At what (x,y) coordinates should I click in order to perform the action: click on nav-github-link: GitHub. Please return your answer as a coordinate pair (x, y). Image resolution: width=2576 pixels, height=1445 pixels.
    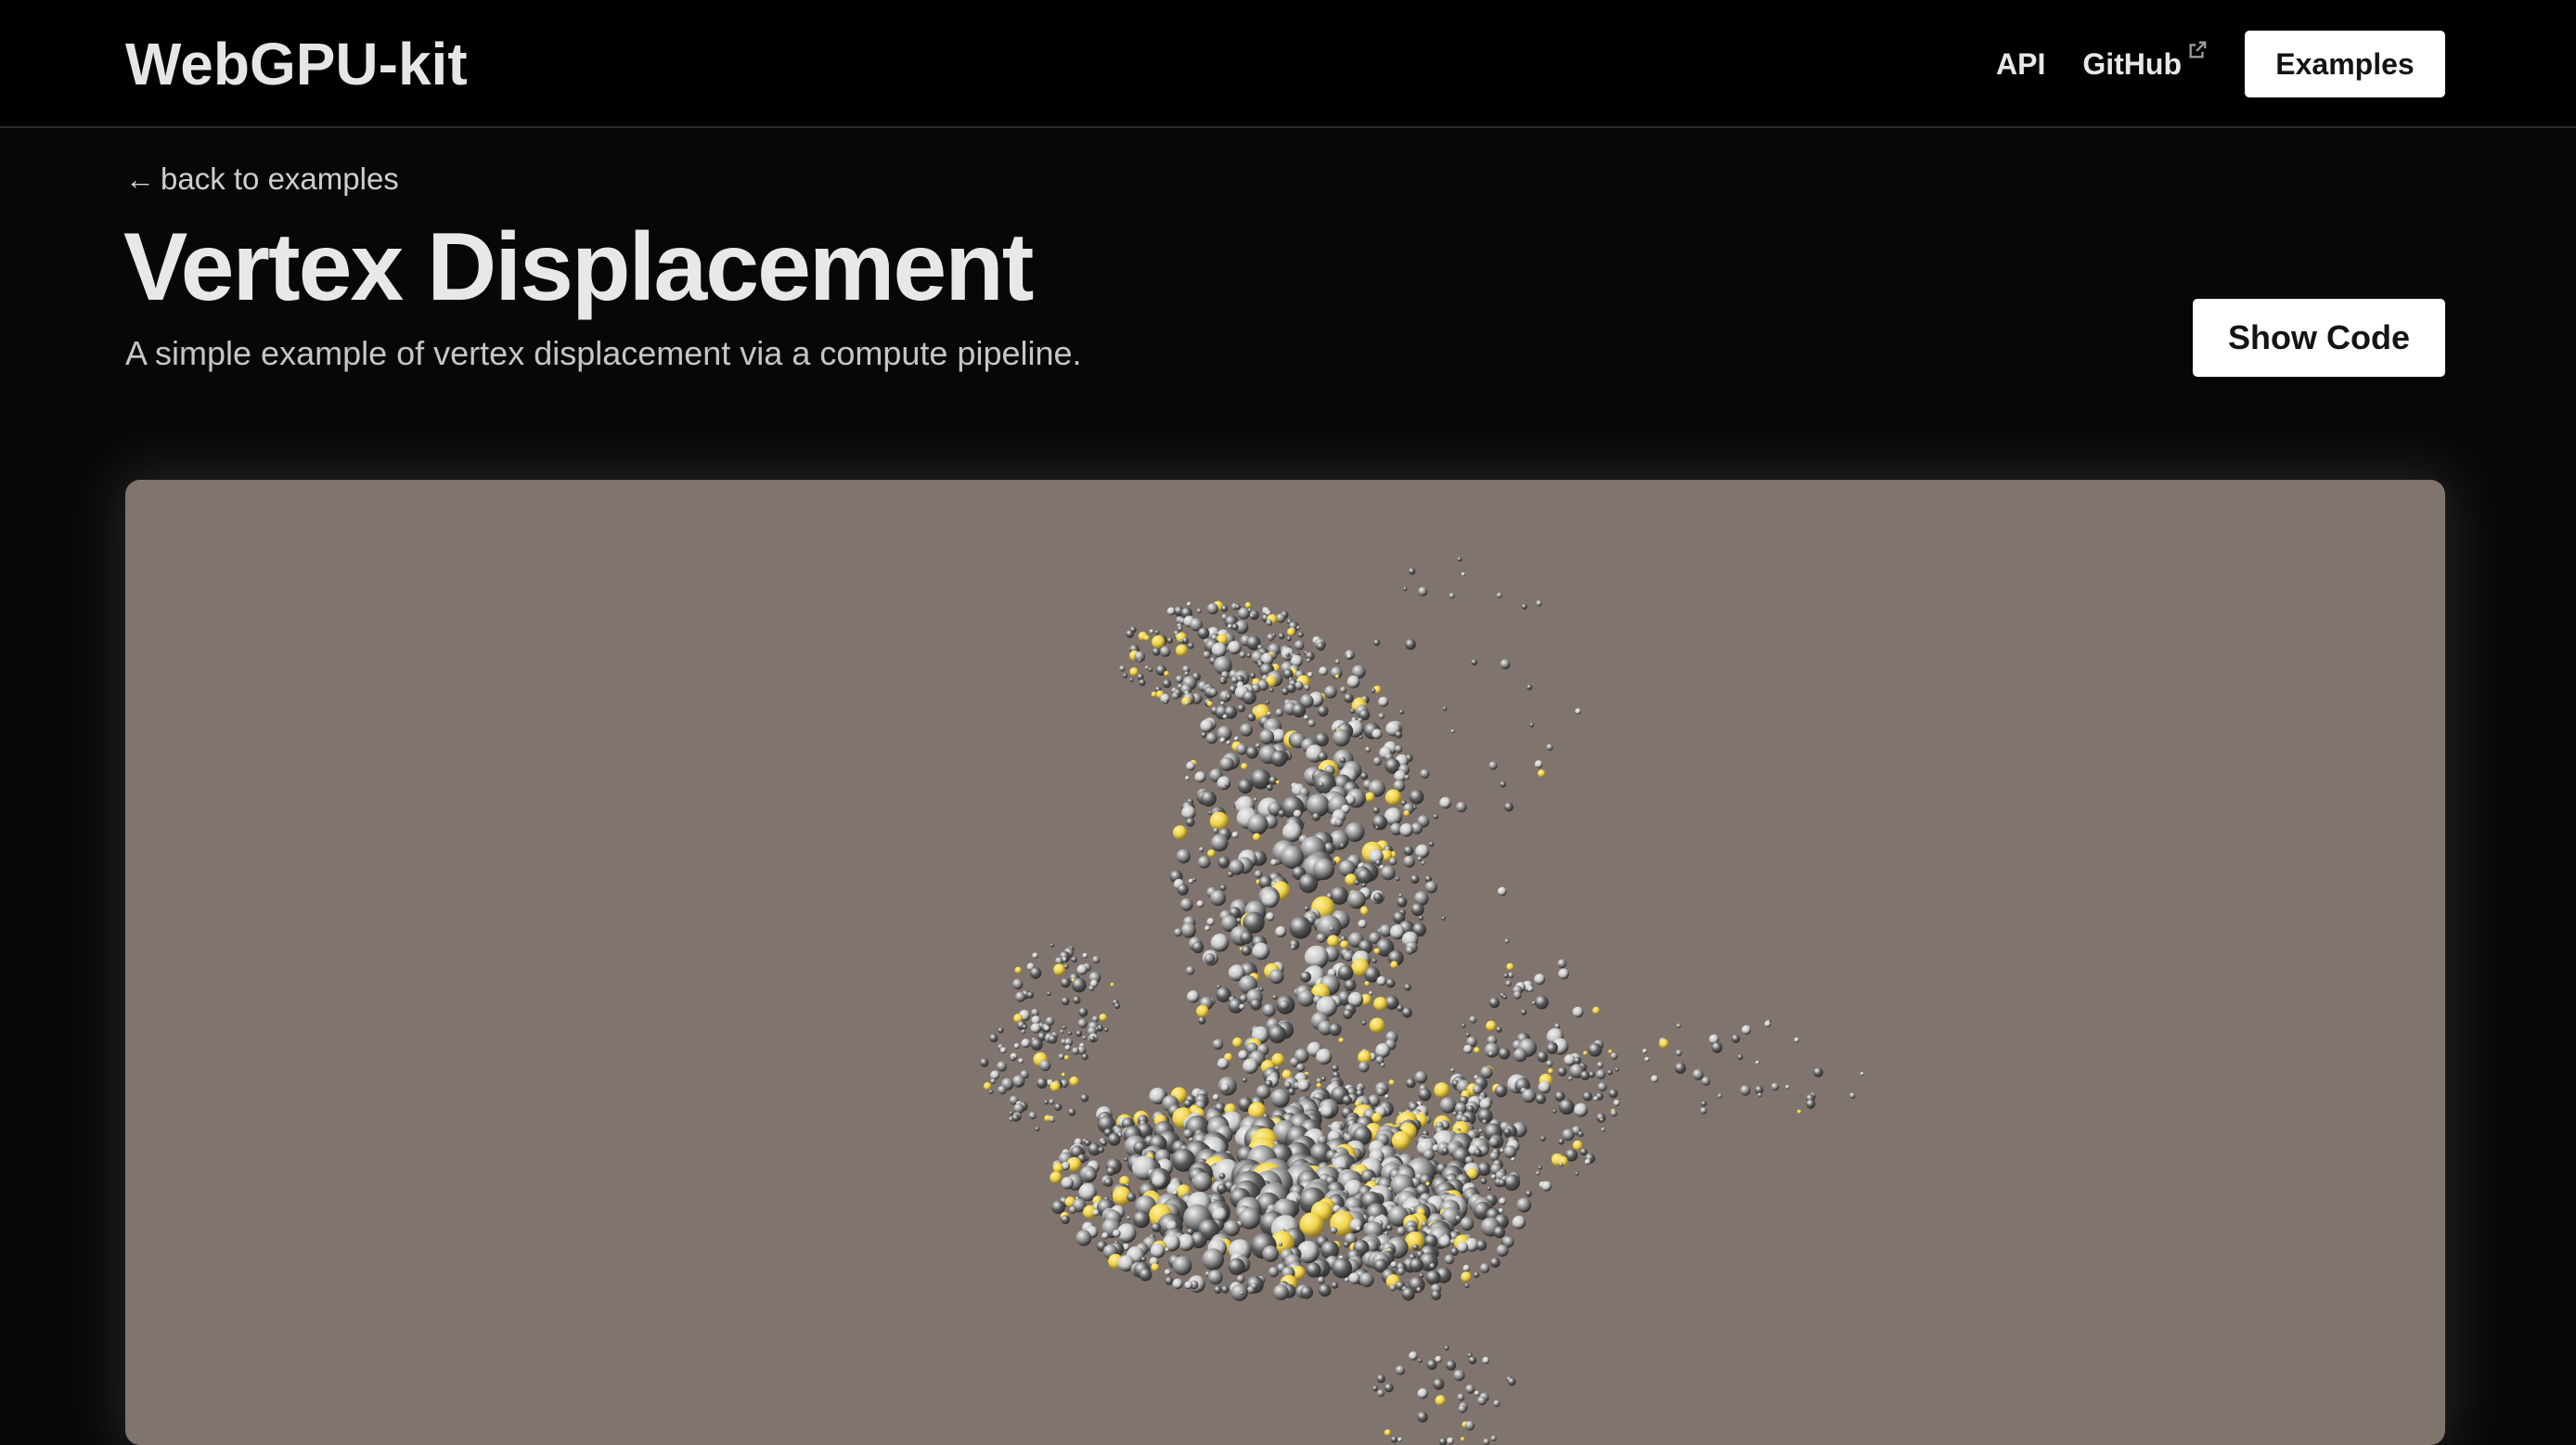
    Looking at the image, I should click on (2145, 65).